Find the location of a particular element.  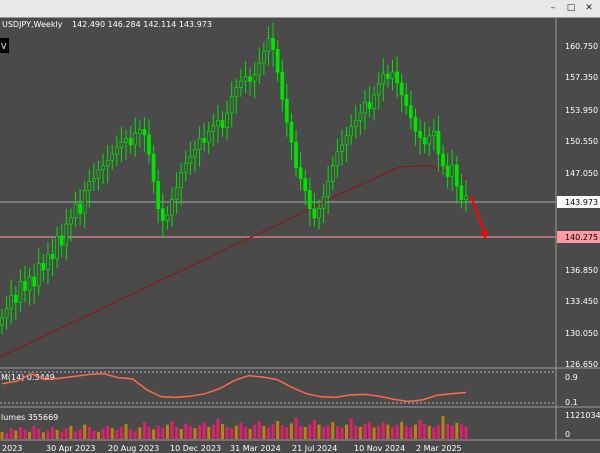

time-label: 2 Mar 2025 is located at coordinates (439, 448).